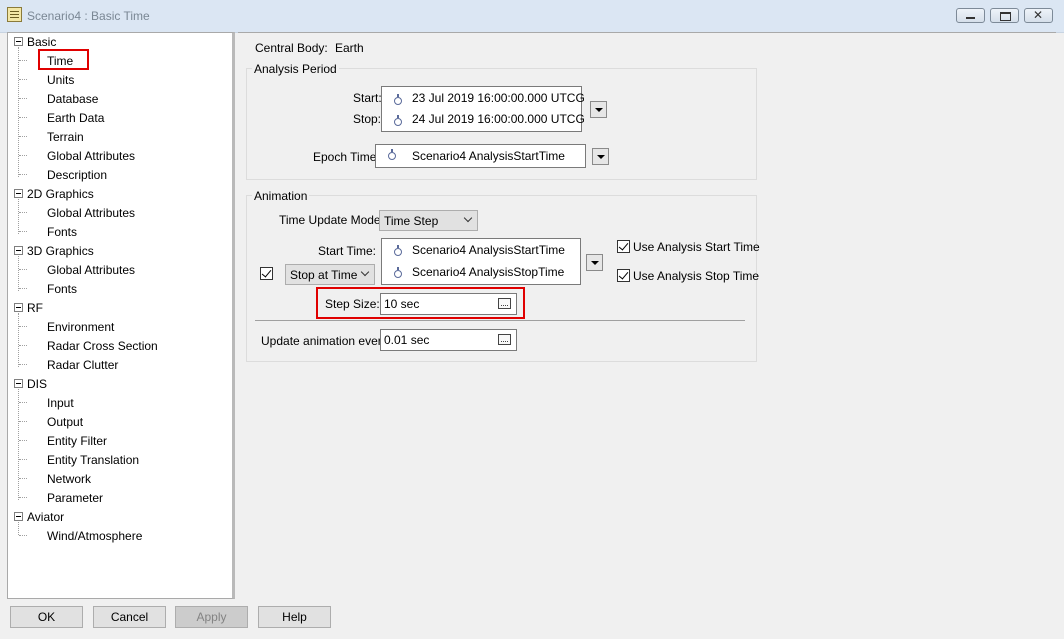 Image resolution: width=1064 pixels, height=639 pixels. What do you see at coordinates (102, 346) in the screenshot?
I see `tree-item-radar-cross-section: Radar Cross Section` at bounding box center [102, 346].